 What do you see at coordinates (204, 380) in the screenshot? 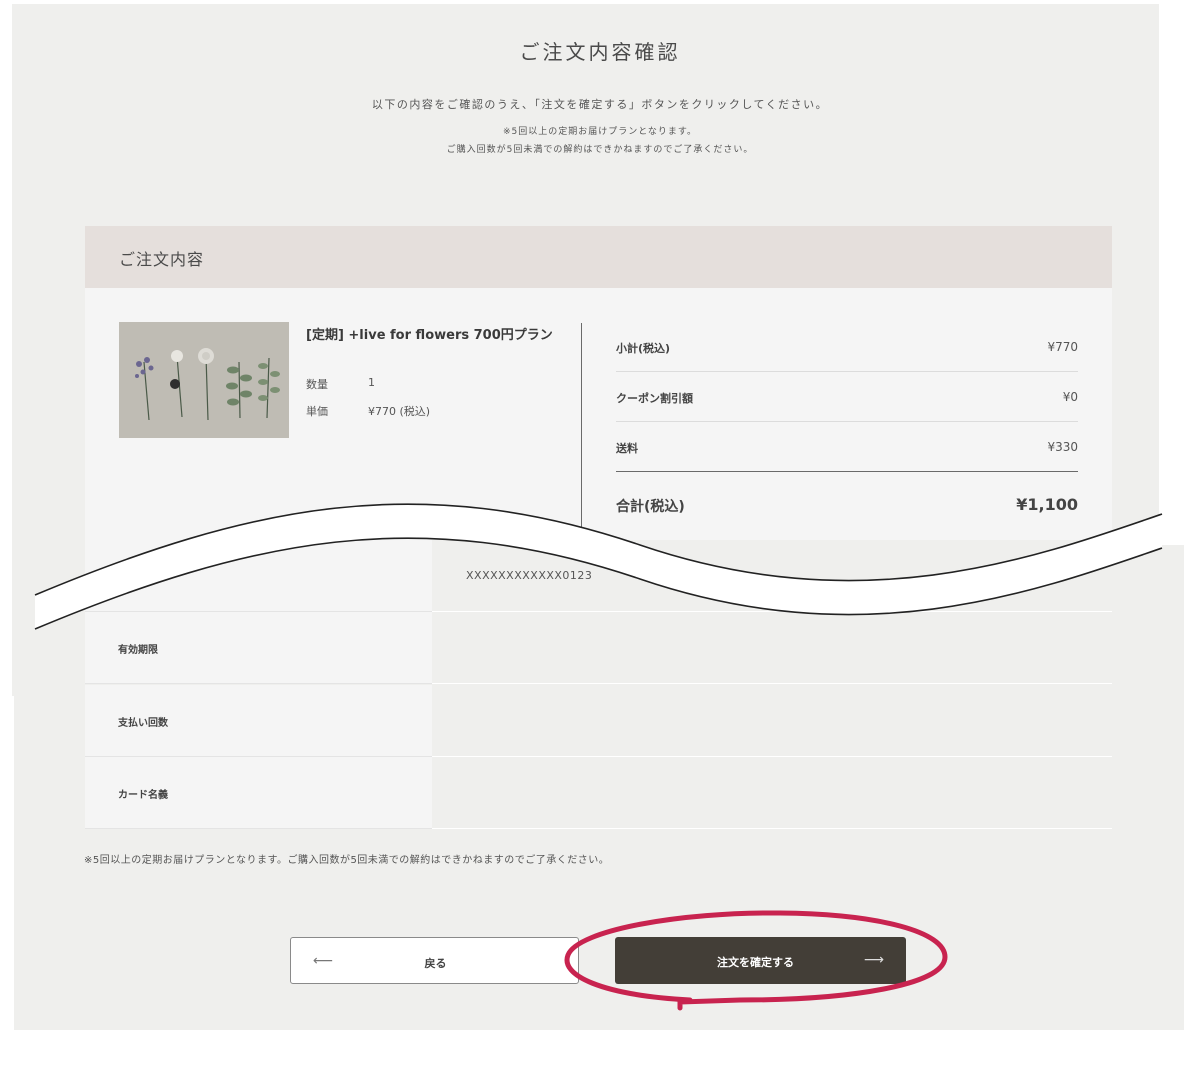
I see `product-image` at bounding box center [204, 380].